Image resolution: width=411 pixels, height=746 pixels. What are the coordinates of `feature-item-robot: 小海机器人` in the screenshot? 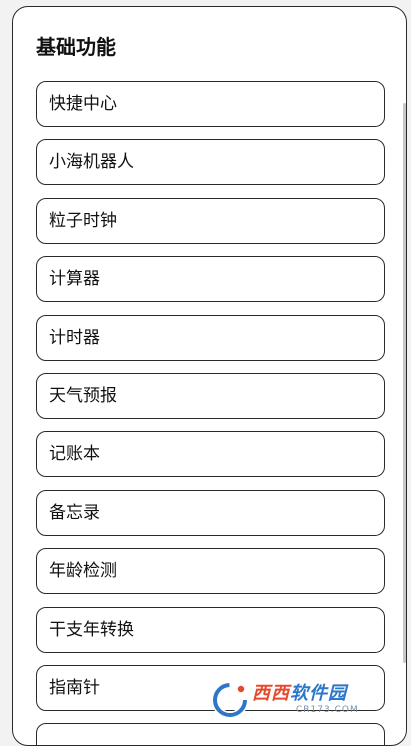 It's located at (210, 162).